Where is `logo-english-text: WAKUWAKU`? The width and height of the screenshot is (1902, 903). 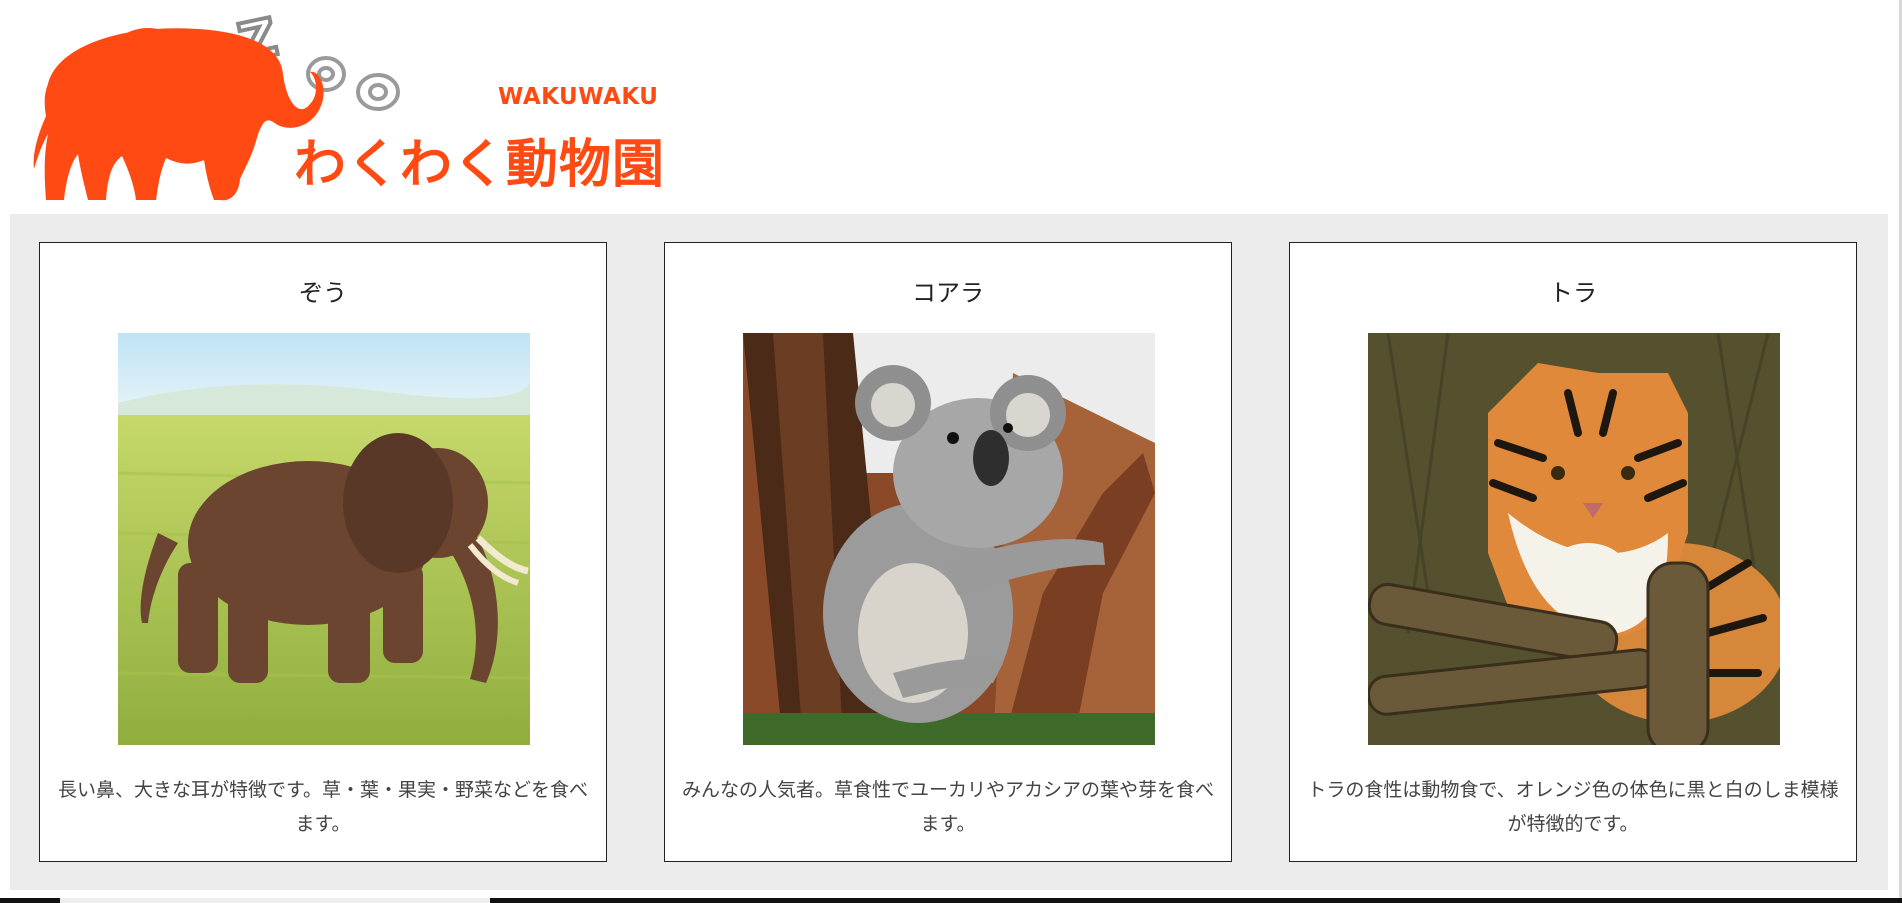 logo-english-text: WAKUWAKU is located at coordinates (578, 97).